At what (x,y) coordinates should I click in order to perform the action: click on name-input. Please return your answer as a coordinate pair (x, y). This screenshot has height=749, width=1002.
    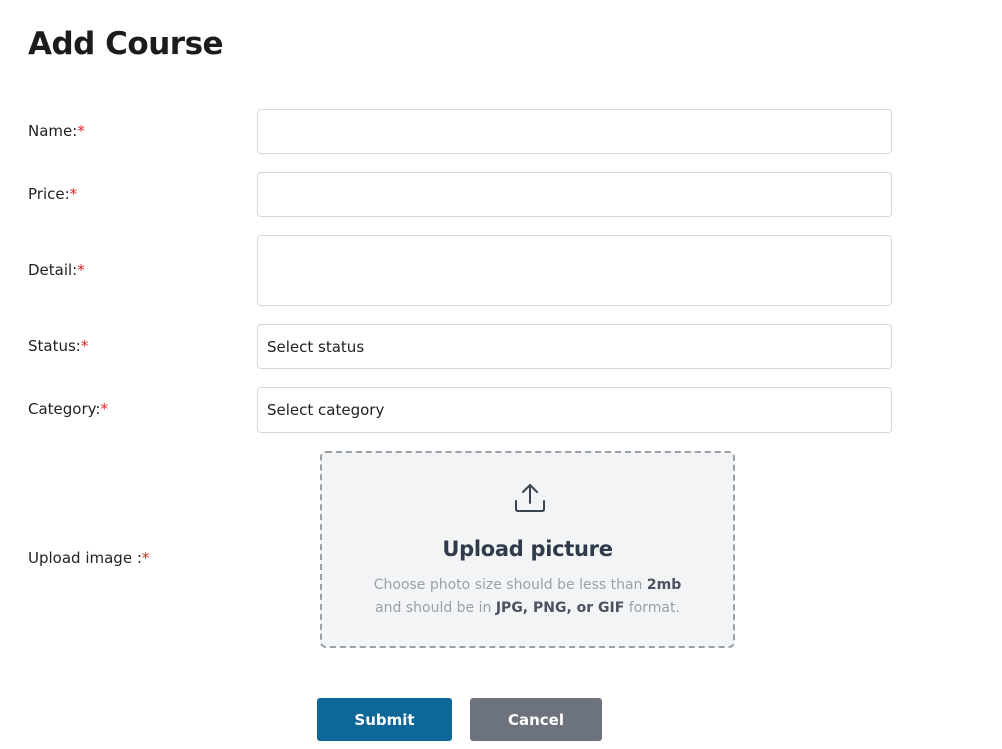
    Looking at the image, I should click on (574, 131).